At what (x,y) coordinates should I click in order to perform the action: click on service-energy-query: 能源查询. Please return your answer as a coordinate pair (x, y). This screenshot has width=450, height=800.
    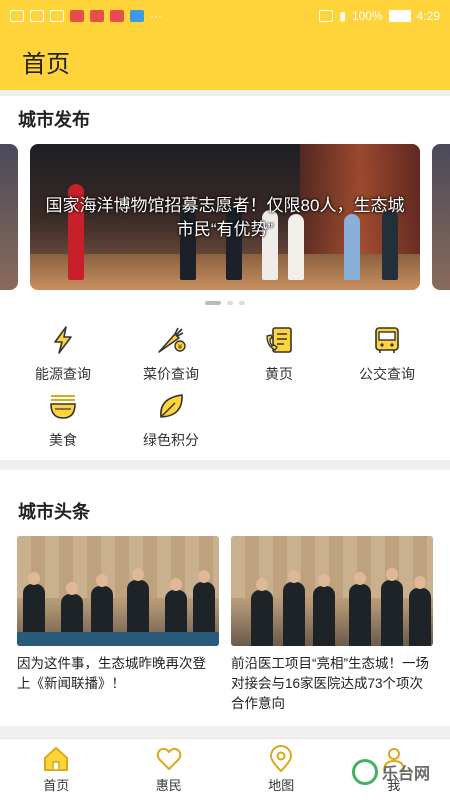
    Looking at the image, I should click on (63, 354).